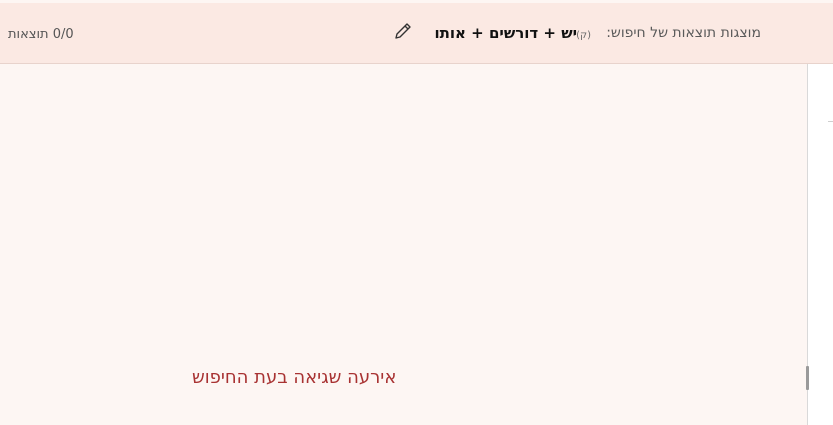 The width and height of the screenshot is (833, 425). What do you see at coordinates (294, 377) in the screenshot?
I see `error-message: אירעה שגיאה בעת החיפוש` at bounding box center [294, 377].